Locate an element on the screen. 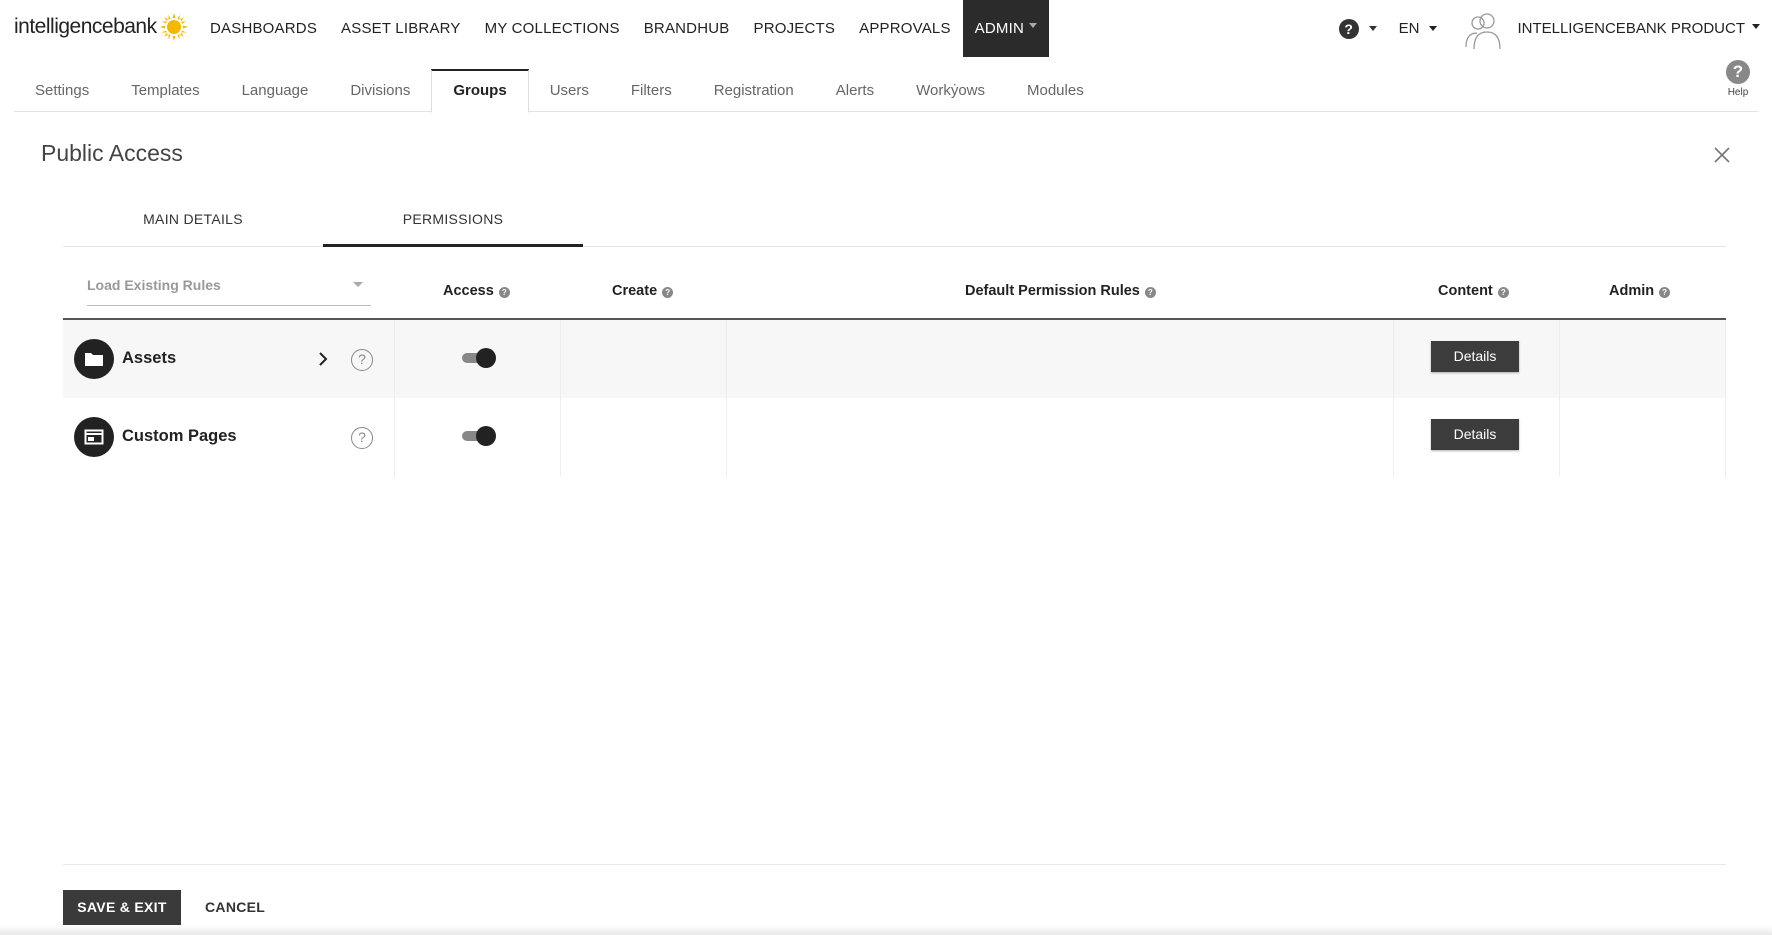  column-header-default-permission-rules: Default Permission Rules? is located at coordinates (1060, 291).